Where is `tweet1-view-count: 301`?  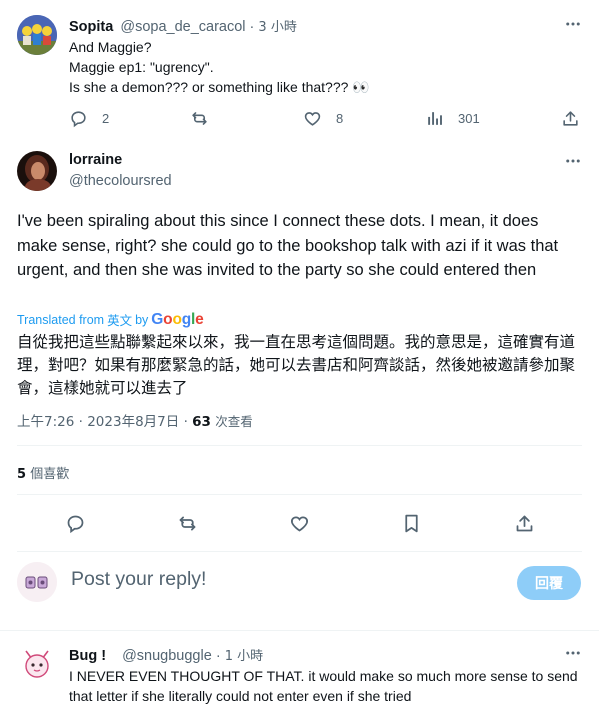 tweet1-view-count: 301 is located at coordinates (469, 118).